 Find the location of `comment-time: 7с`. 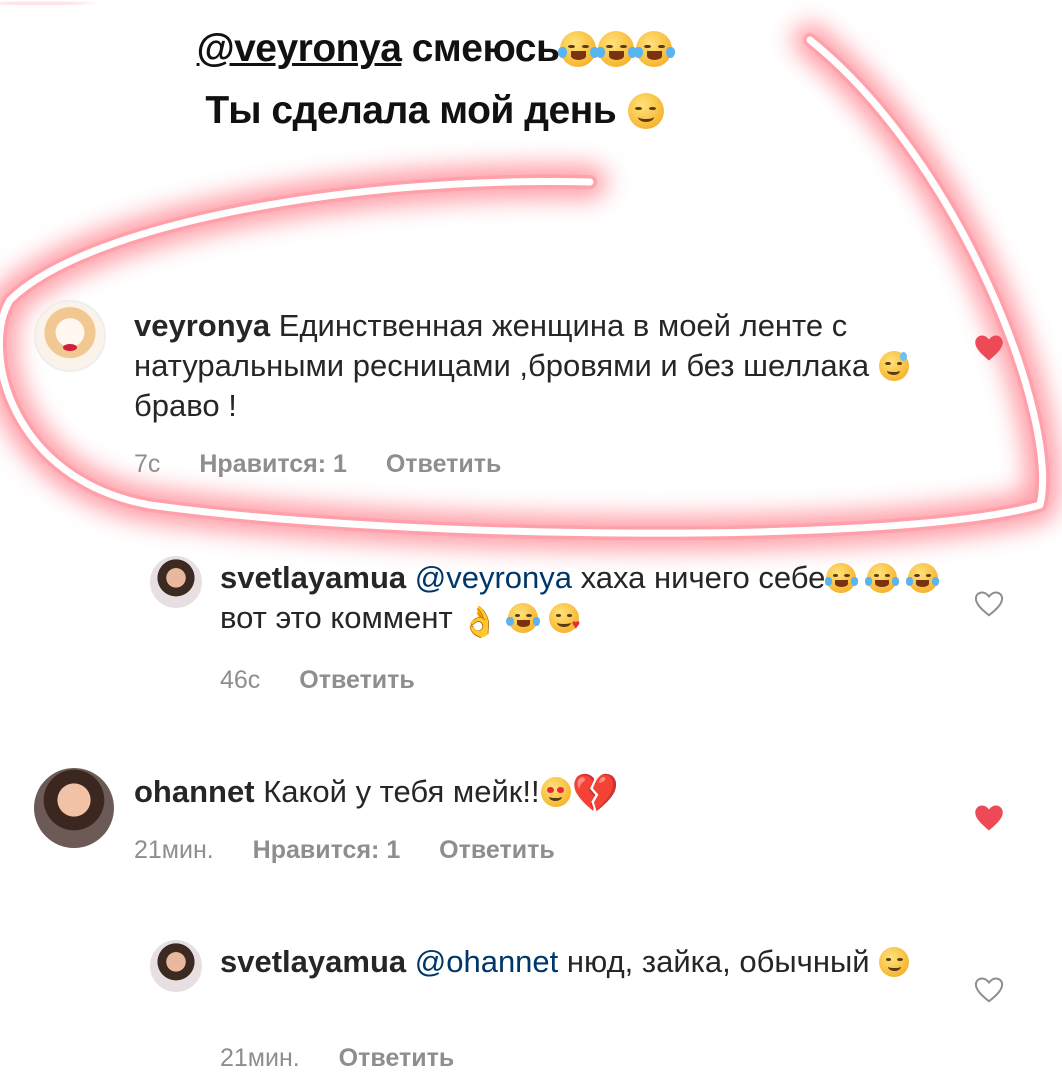

comment-time: 7с is located at coordinates (147, 464).